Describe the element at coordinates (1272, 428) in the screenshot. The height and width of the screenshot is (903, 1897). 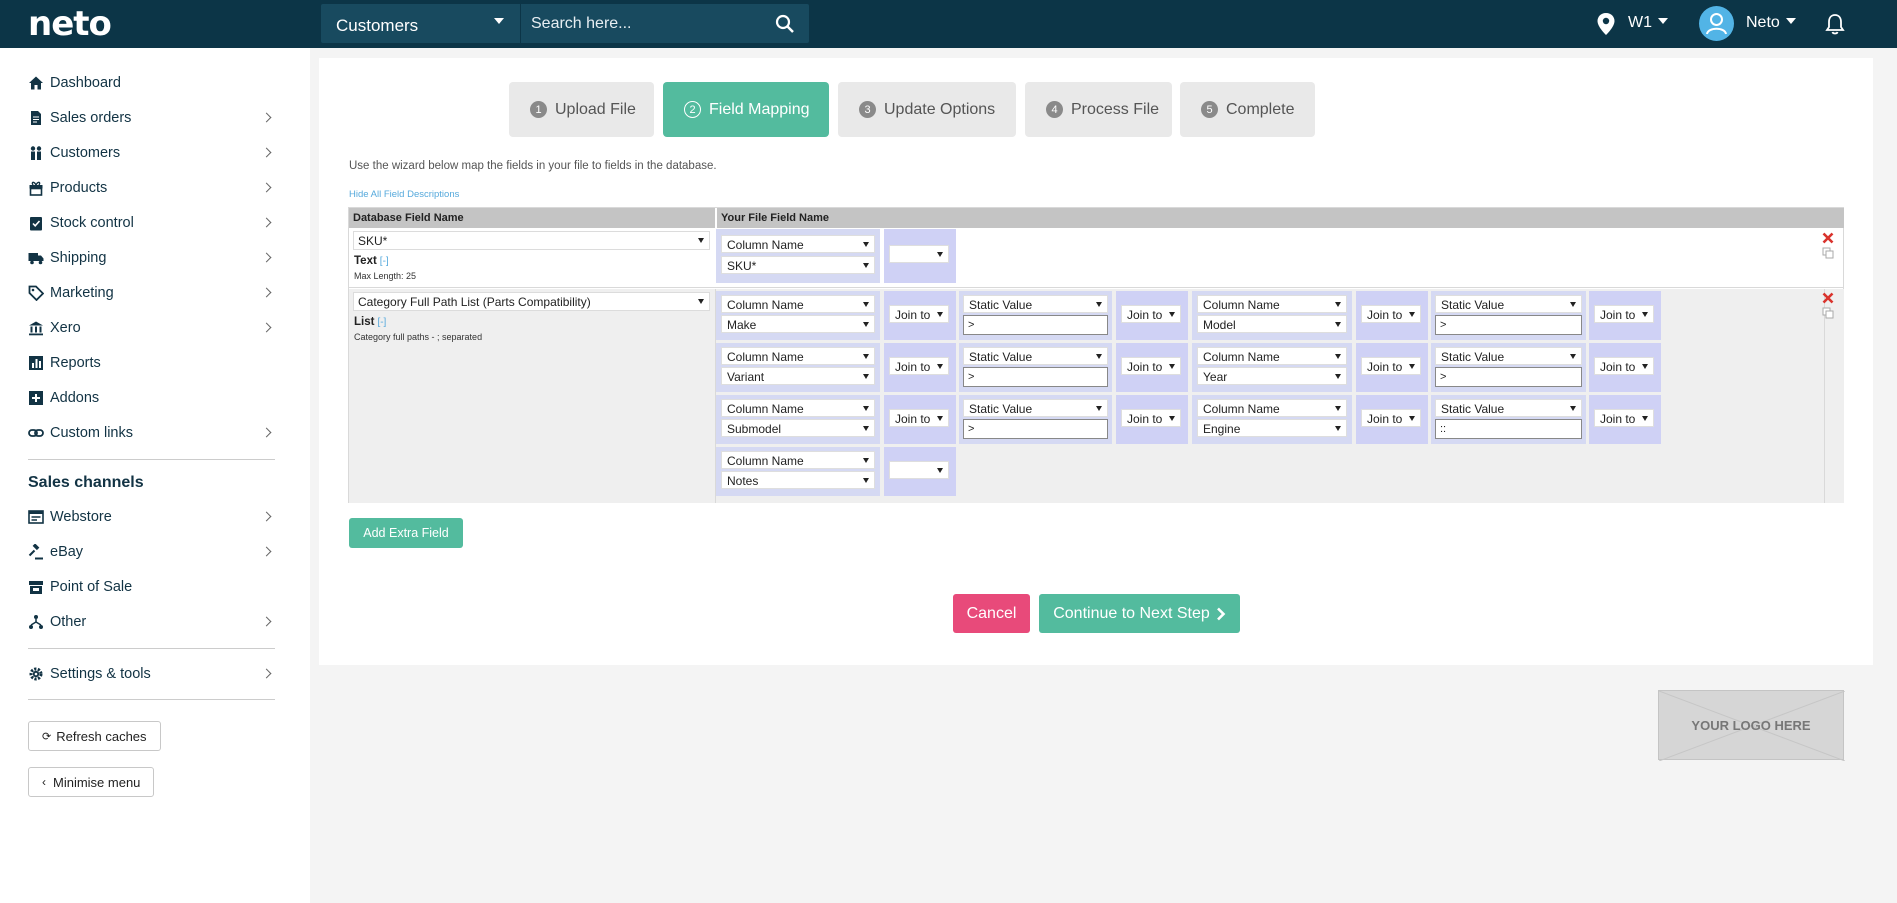
I see `source-column-select: Engine` at that location.